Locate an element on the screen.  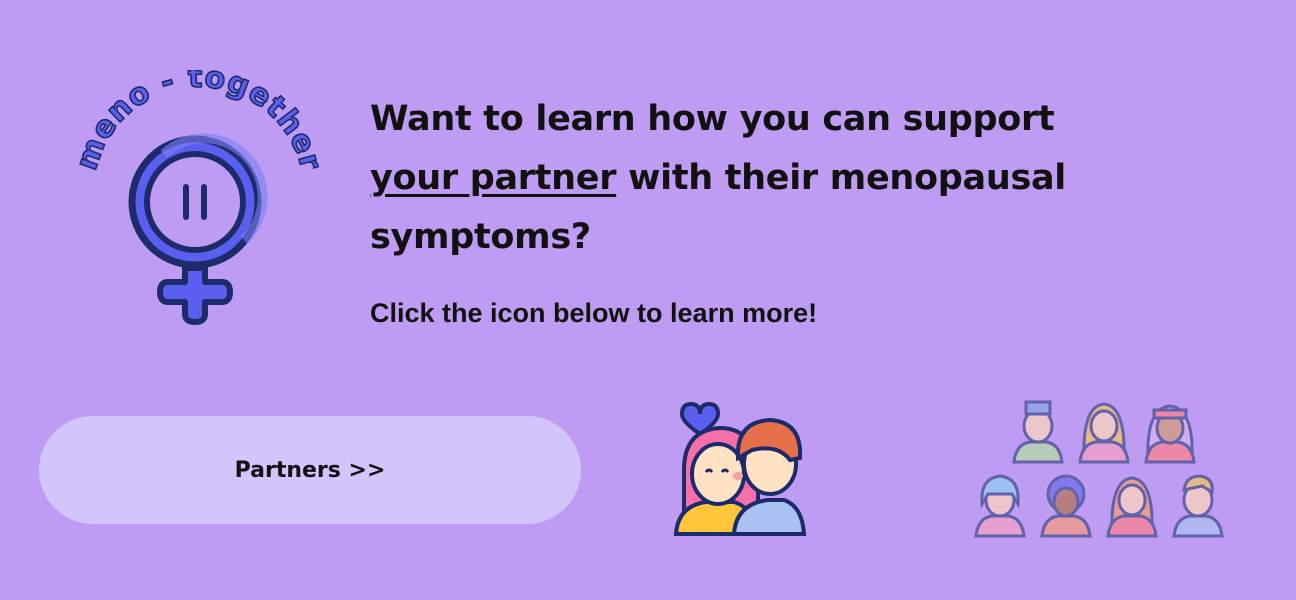
partners-button: Partners >> is located at coordinates (310, 470).